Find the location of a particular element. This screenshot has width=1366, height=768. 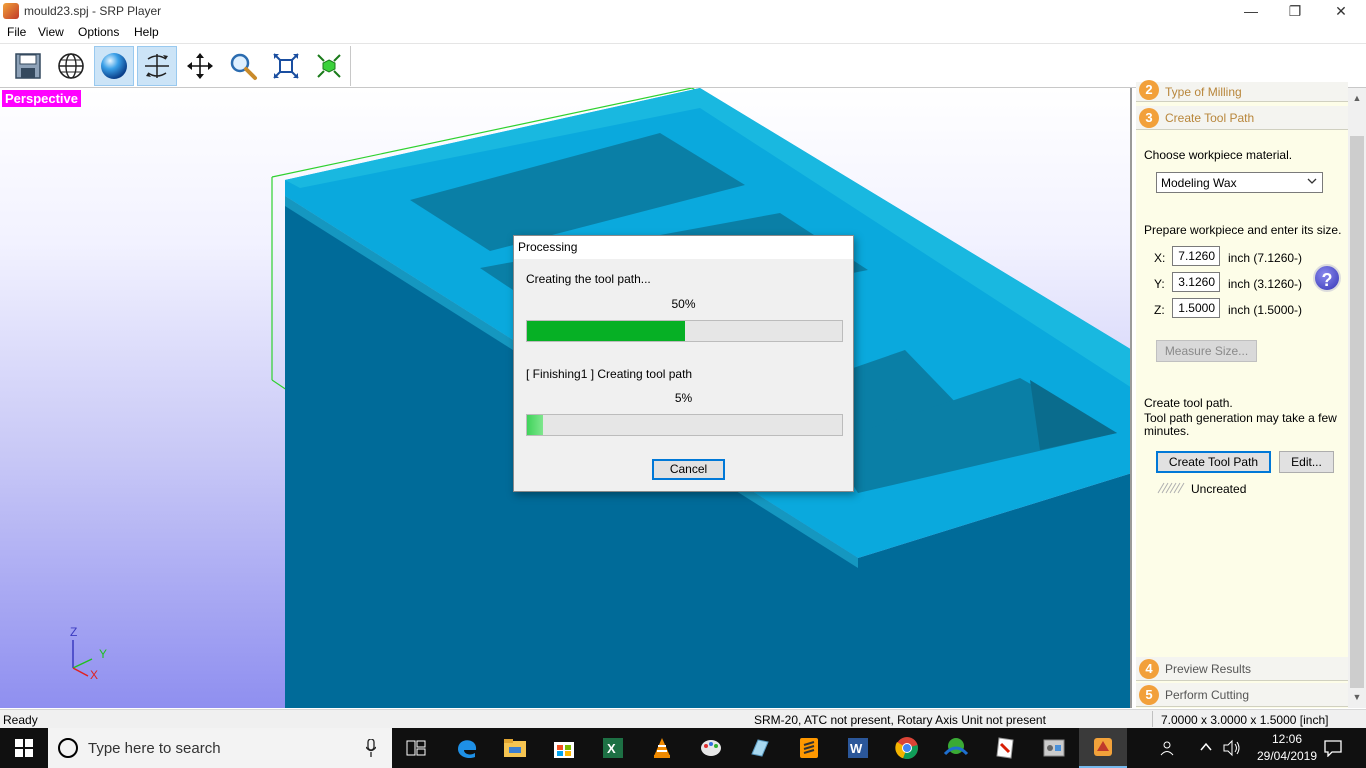

size-y-input: 3.1260 is located at coordinates (1196, 282).